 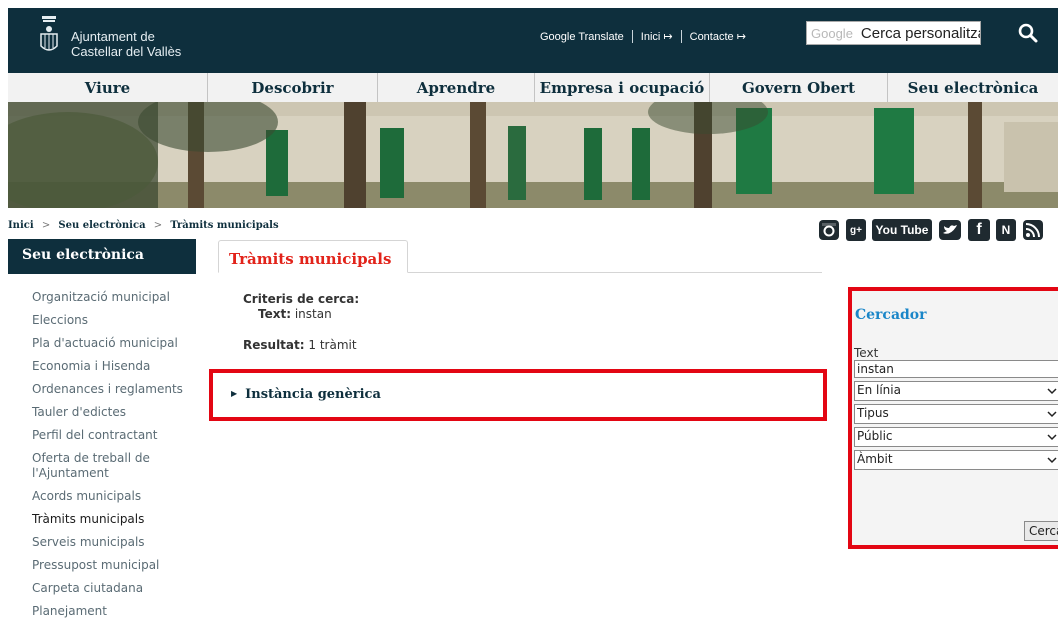 What do you see at coordinates (112, 466) in the screenshot?
I see `sidebar-item-oferta-treball: Oferta de treball de l'Ajuntament` at bounding box center [112, 466].